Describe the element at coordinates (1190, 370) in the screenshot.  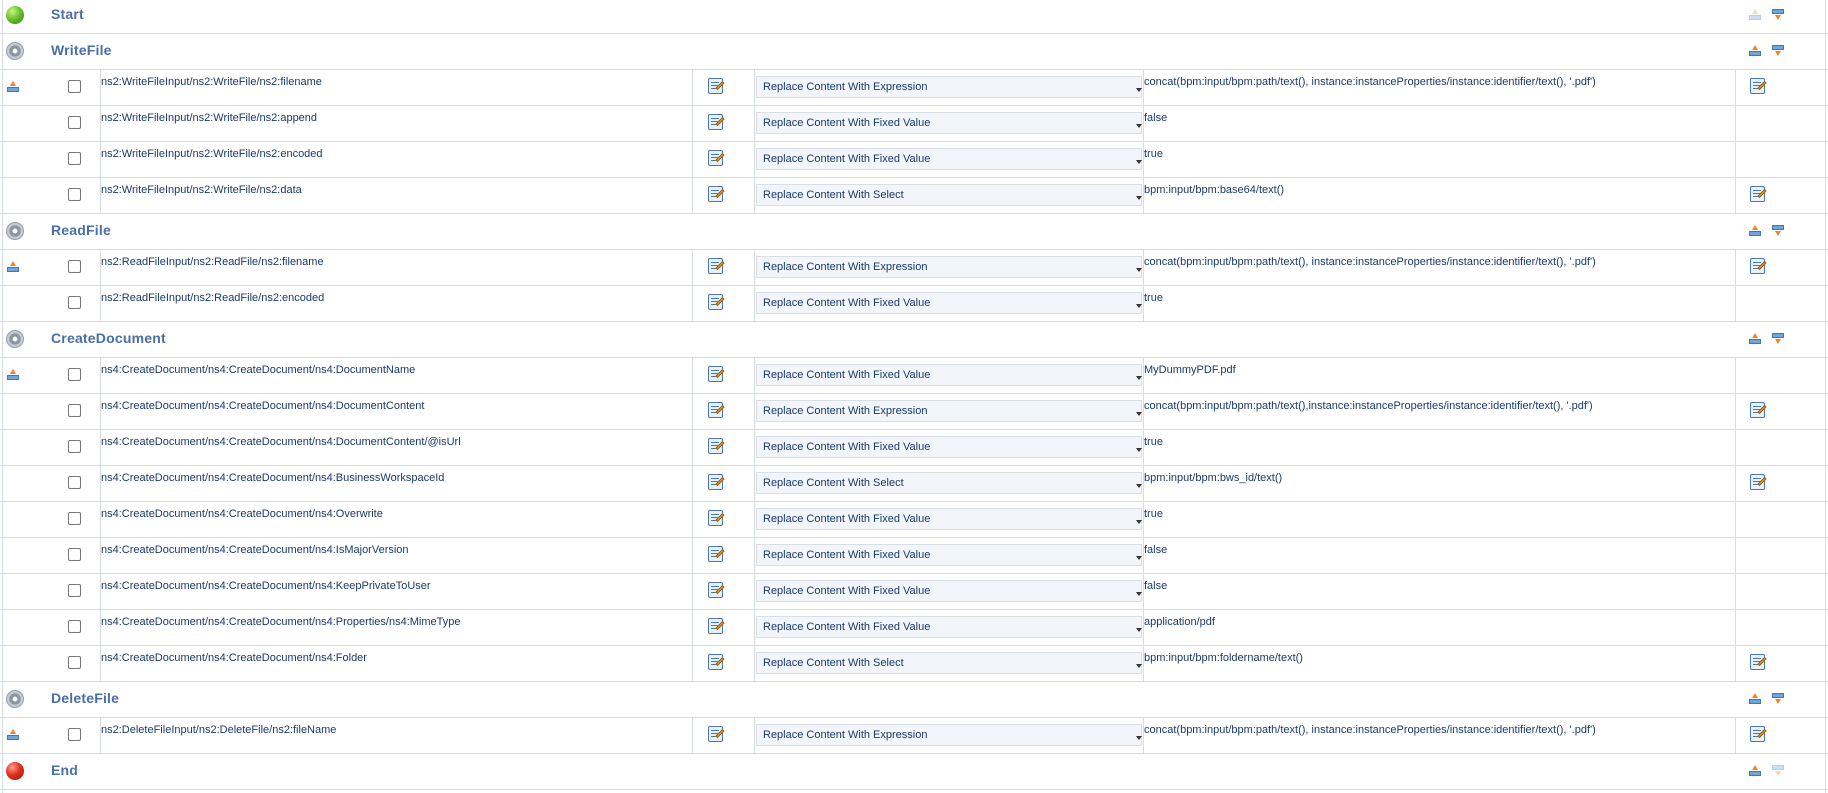
I see `mapping-value: MyDummyPDF.pdf` at that location.